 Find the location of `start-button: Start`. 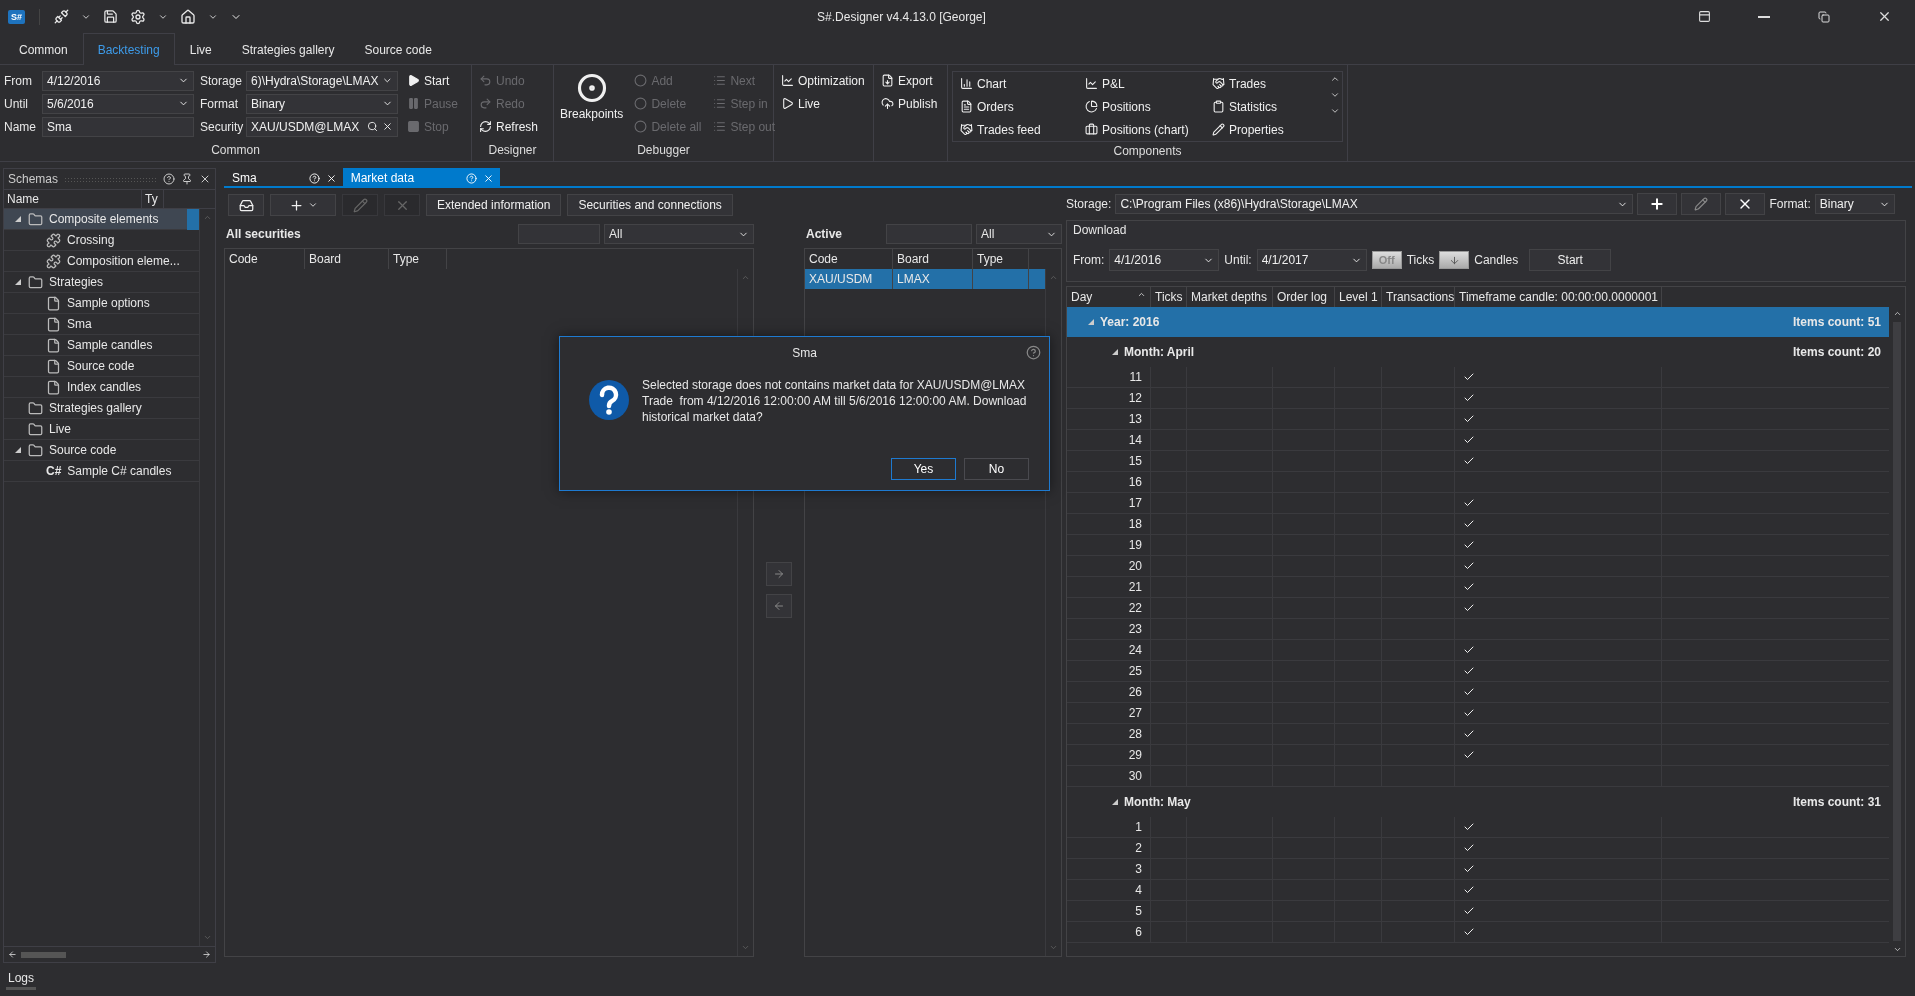

start-button: Start is located at coordinates (1570, 260).